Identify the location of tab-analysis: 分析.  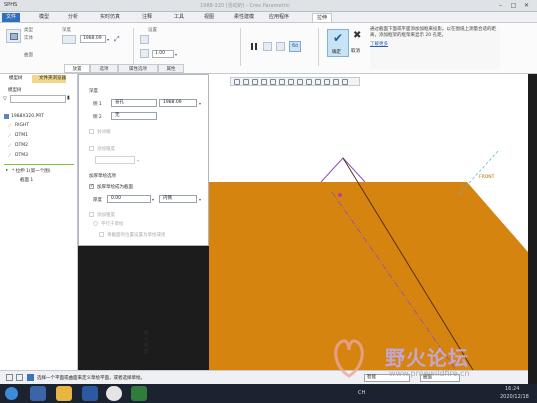
(73, 17).